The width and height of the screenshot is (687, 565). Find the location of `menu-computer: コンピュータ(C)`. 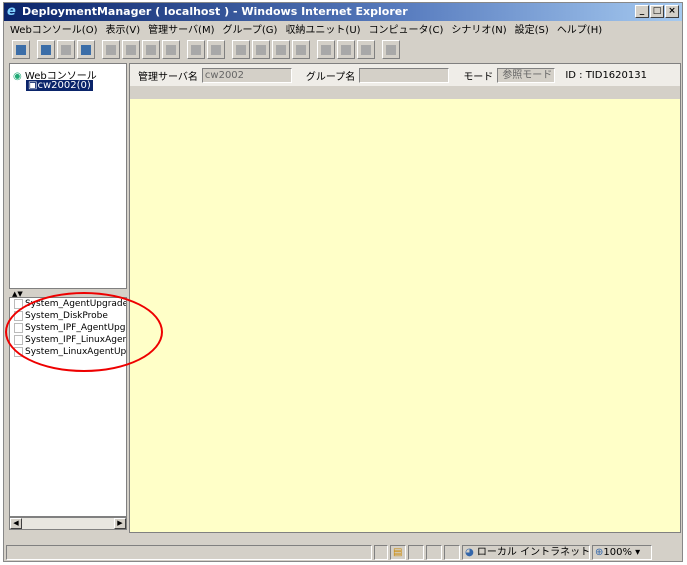

menu-computer: コンピュータ(C) is located at coordinates (406, 31).